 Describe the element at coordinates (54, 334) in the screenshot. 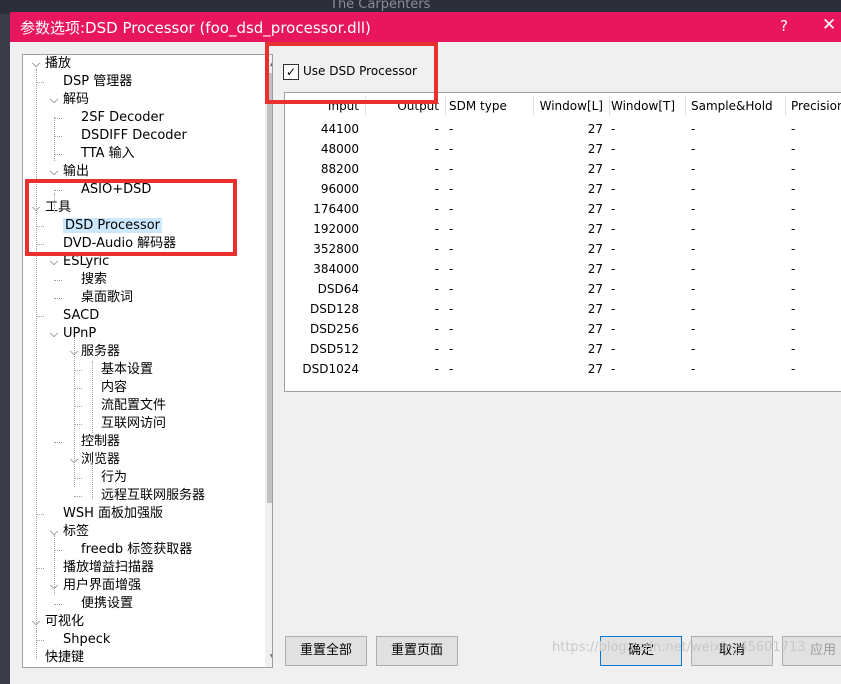

I see `tree-expander-icon: ⌵` at that location.